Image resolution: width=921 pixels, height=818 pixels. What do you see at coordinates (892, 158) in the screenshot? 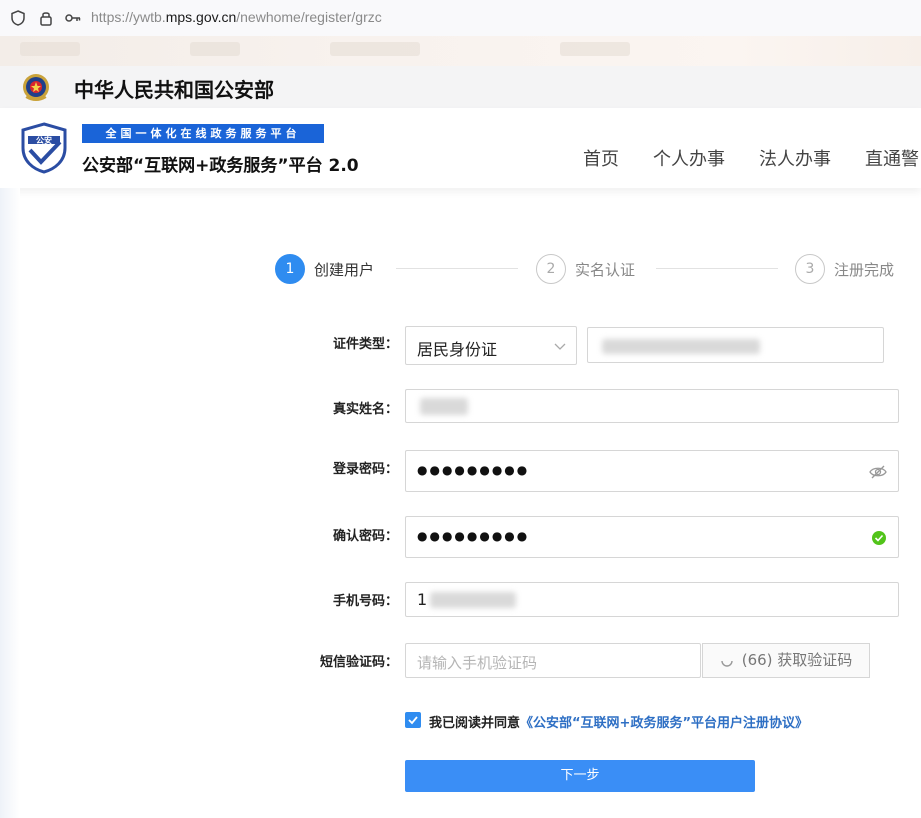
I see `nav-item-police: 直通警` at bounding box center [892, 158].